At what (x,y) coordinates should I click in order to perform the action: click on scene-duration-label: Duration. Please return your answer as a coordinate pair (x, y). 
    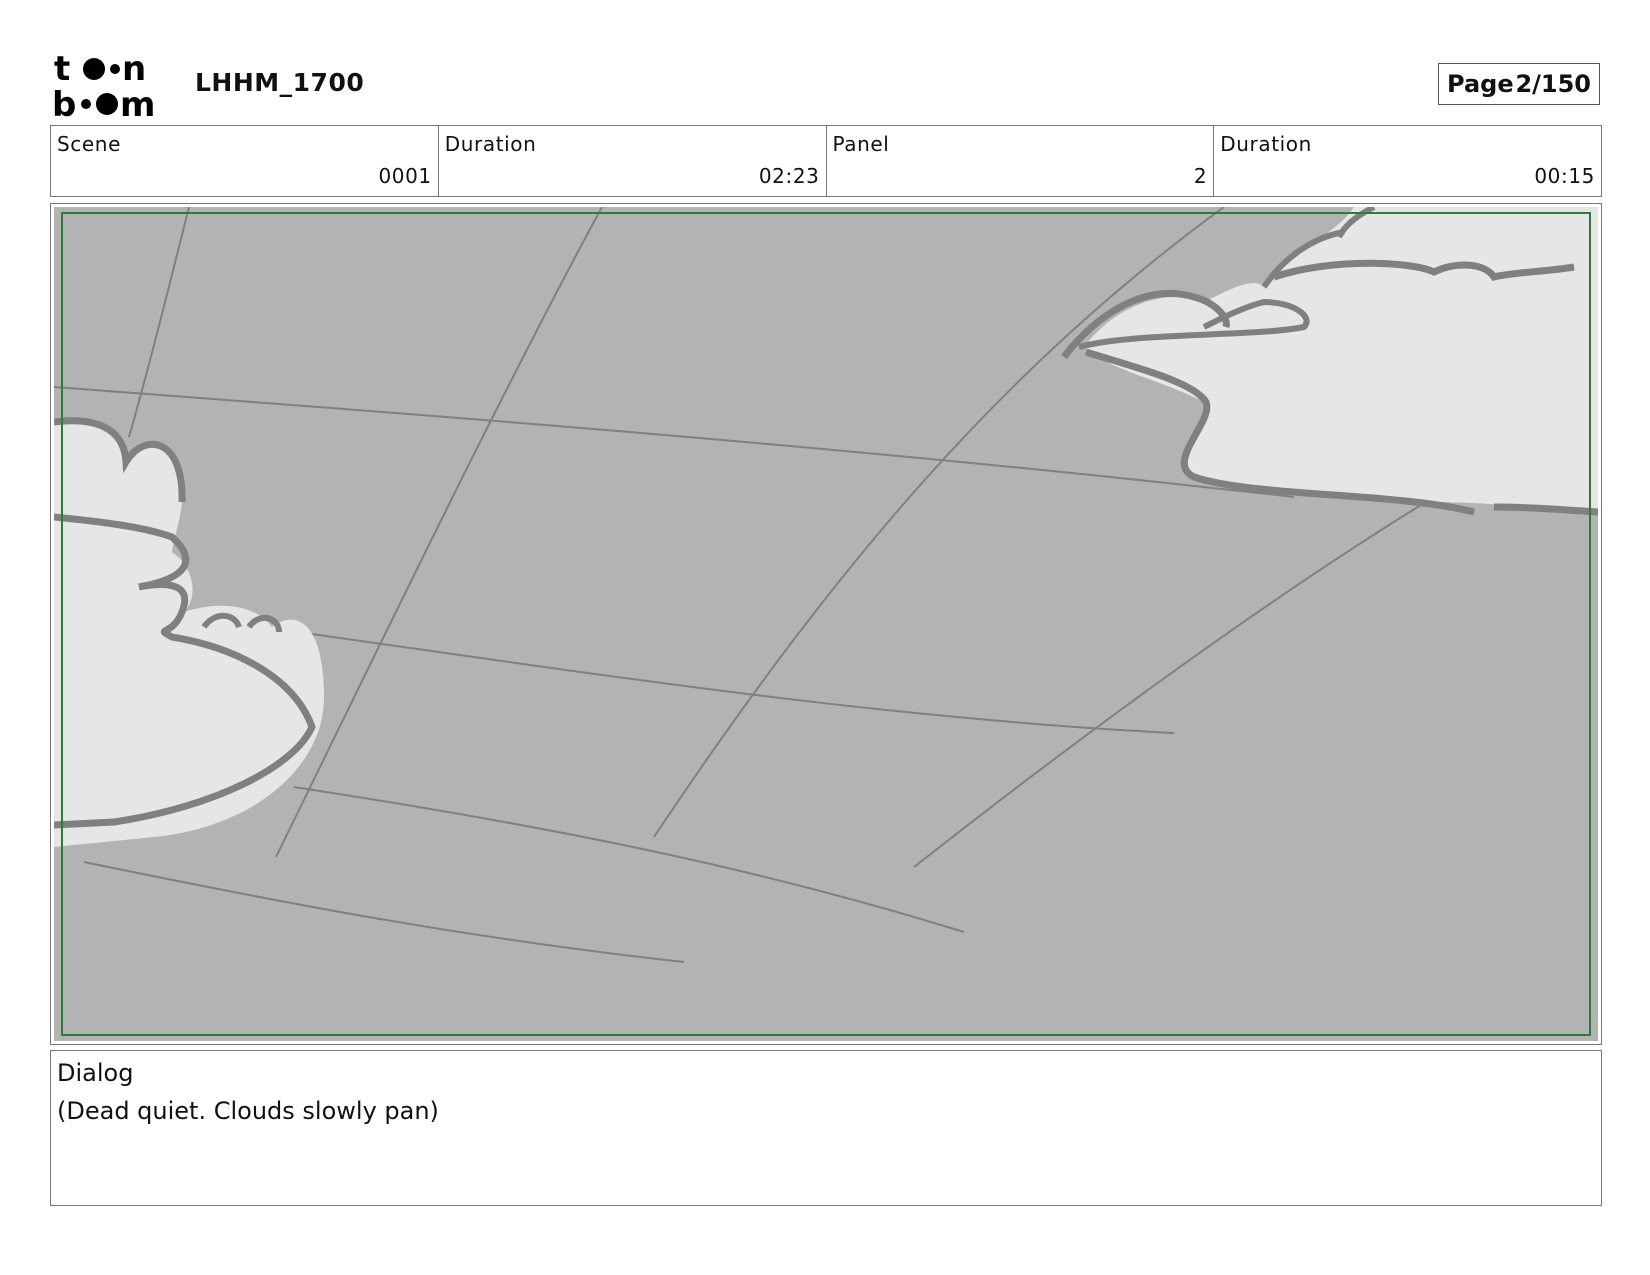
    Looking at the image, I should click on (490, 144).